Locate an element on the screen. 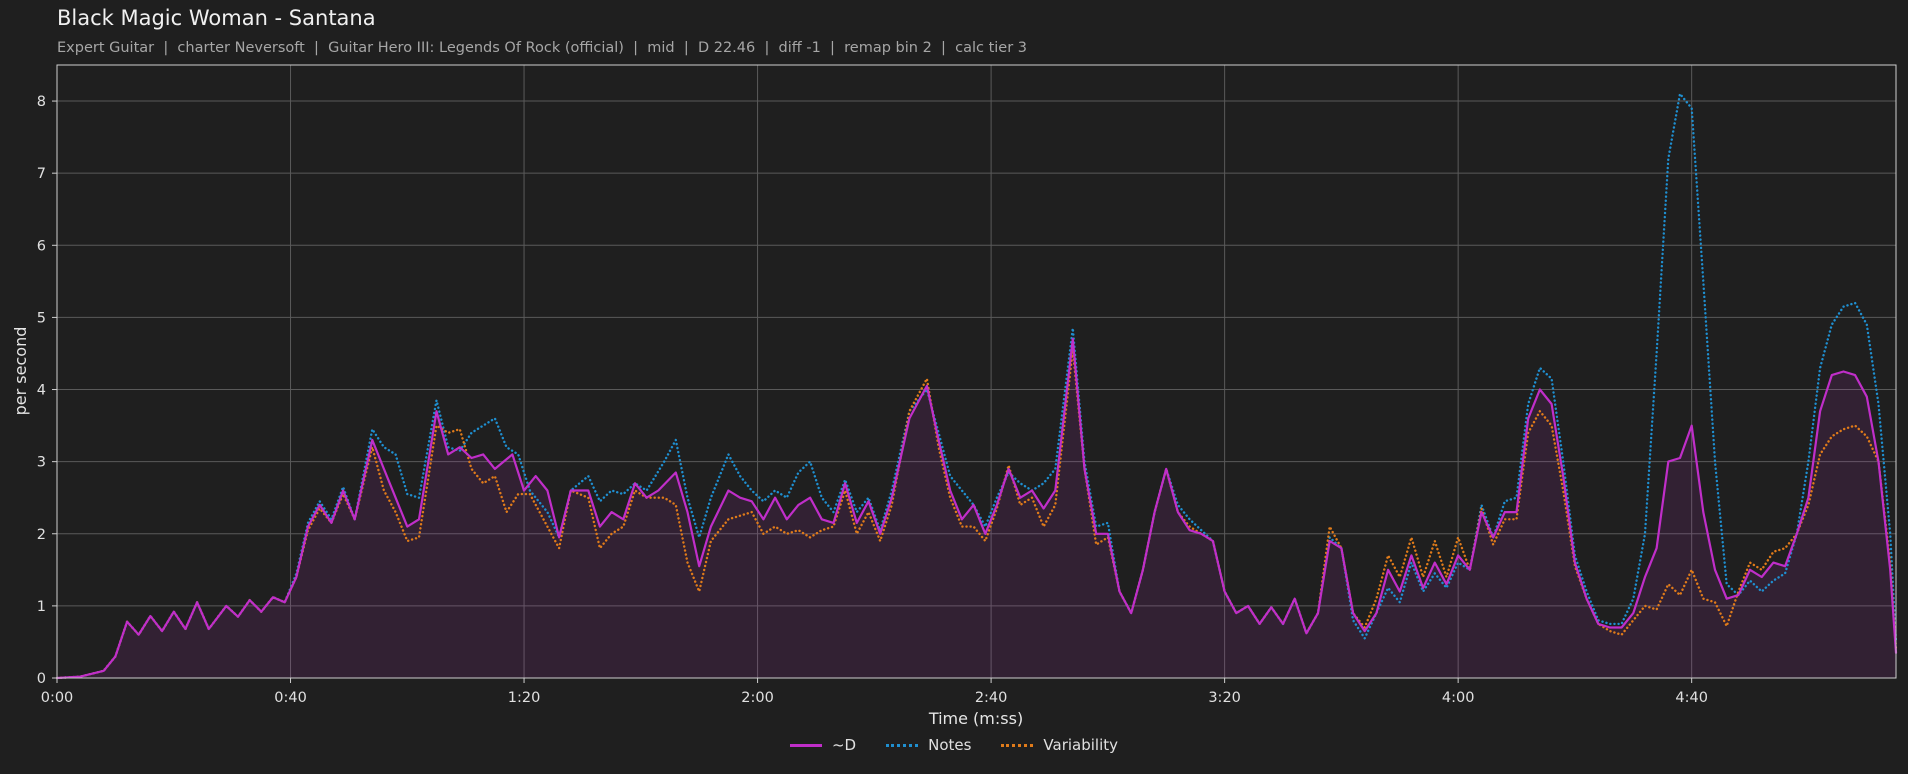  y-tick-label: 7 is located at coordinates (41, 174).